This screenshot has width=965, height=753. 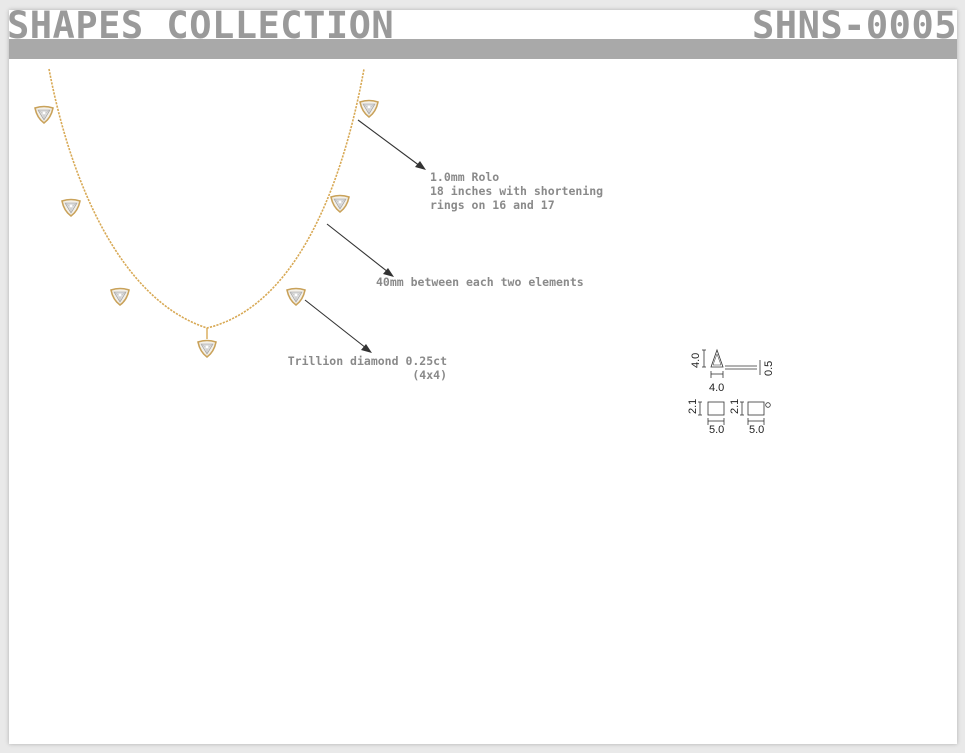 I want to click on height-dimension: 4.0, so click(x=696, y=360).